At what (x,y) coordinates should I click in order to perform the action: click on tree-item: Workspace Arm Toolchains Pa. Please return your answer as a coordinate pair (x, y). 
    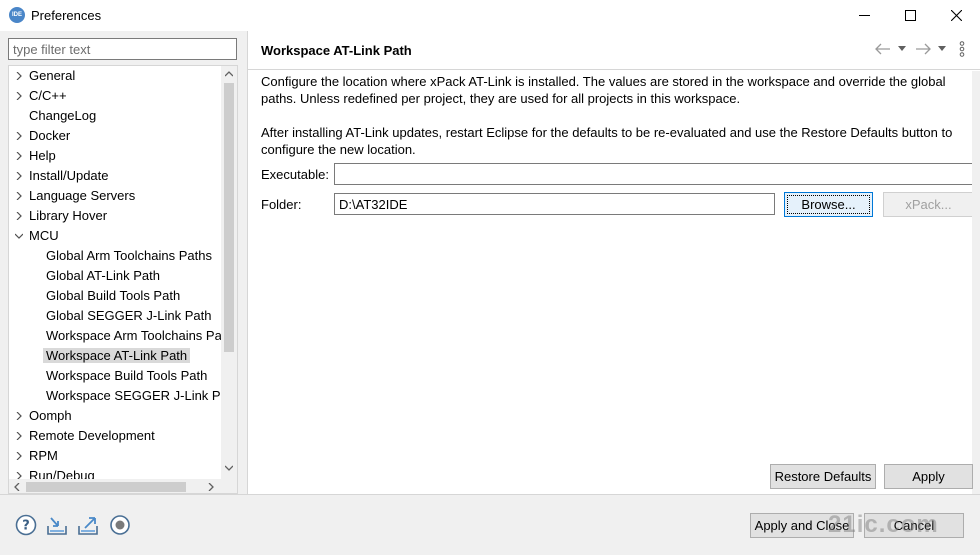
    Looking at the image, I should click on (134, 336).